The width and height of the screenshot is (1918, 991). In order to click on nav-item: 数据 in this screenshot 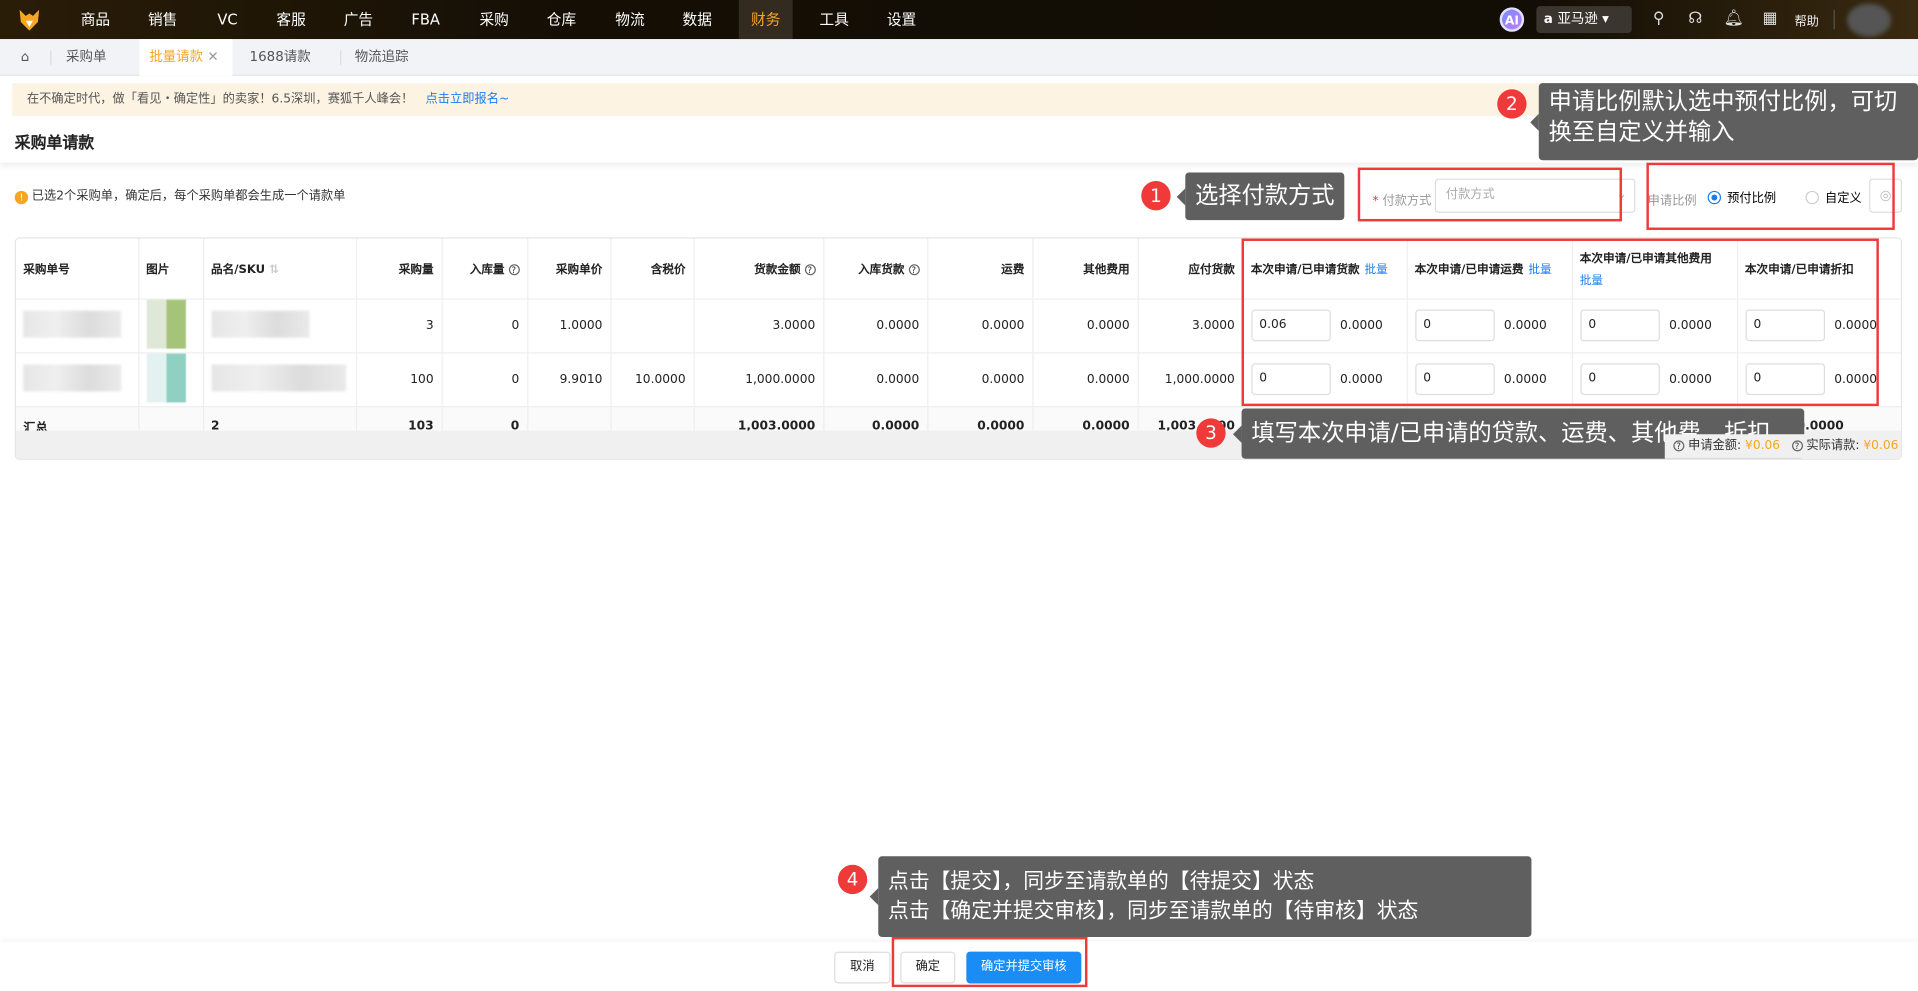, I will do `click(697, 19)`.